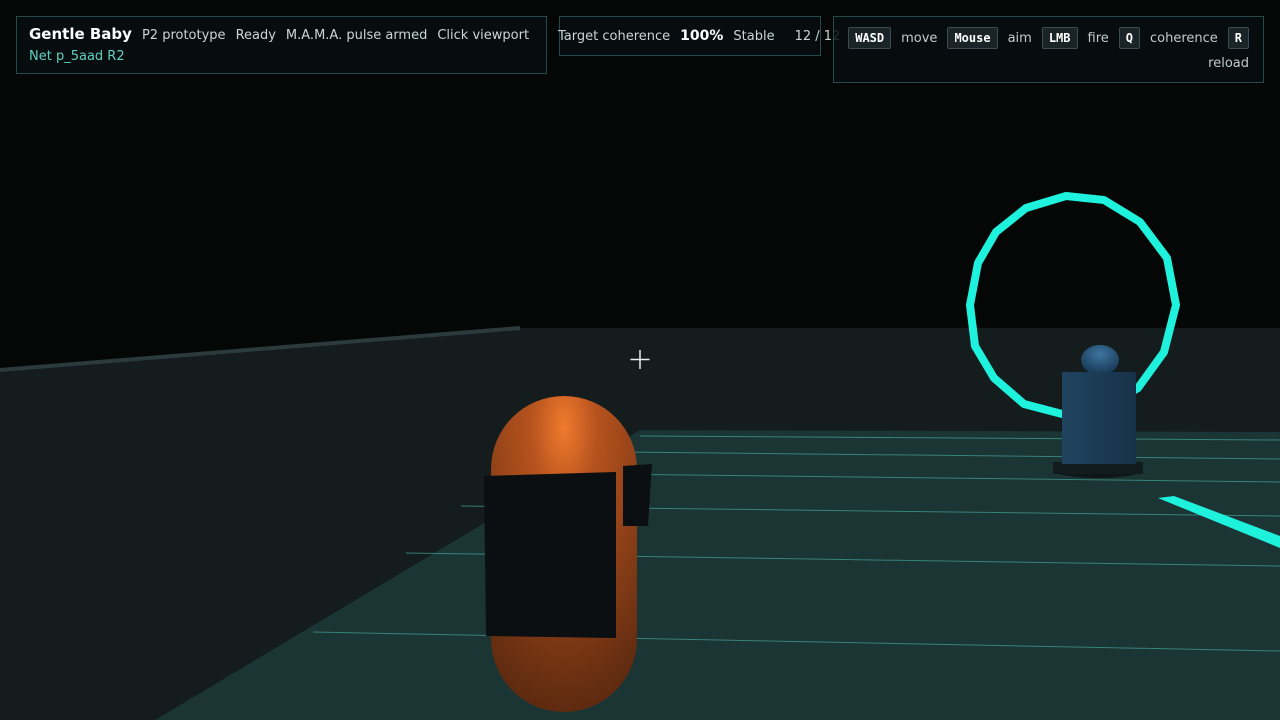 The height and width of the screenshot is (720, 1280). Describe the element at coordinates (255, 35) in the screenshot. I see `status-text: Ready` at that location.